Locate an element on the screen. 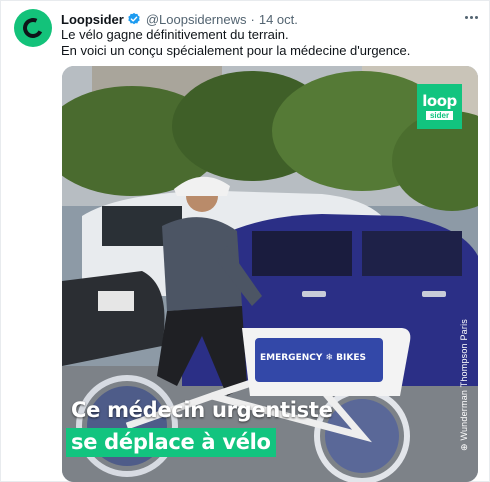 Image resolution: width=490 pixels, height=482 pixels. tweet-text-line: Le vélo gagne définitivement du terrain. is located at coordinates (175, 34).